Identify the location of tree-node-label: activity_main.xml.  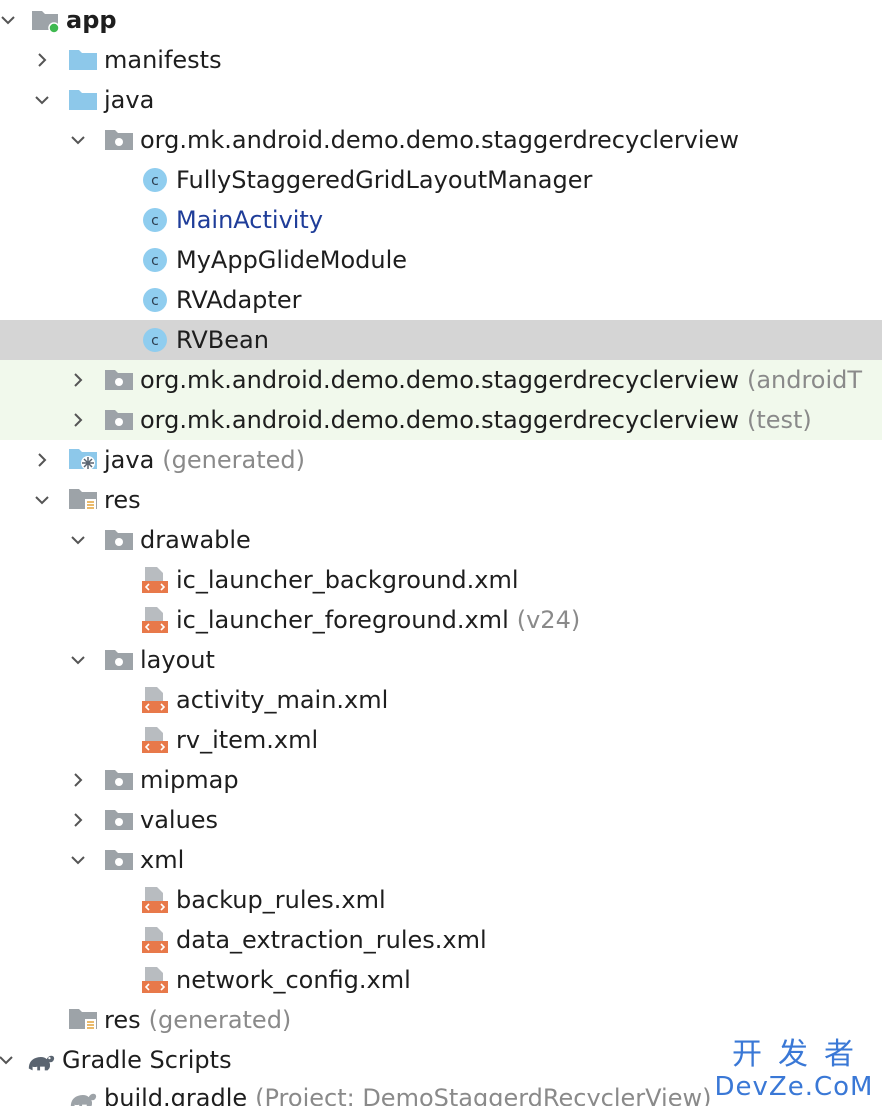
(282, 700).